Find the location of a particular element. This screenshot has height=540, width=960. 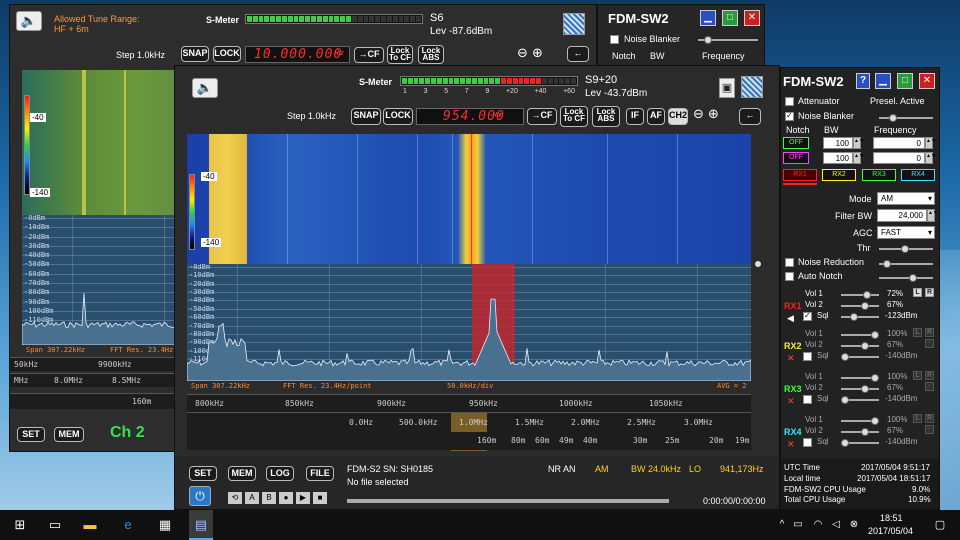

auto-notch-slider is located at coordinates (906, 278).